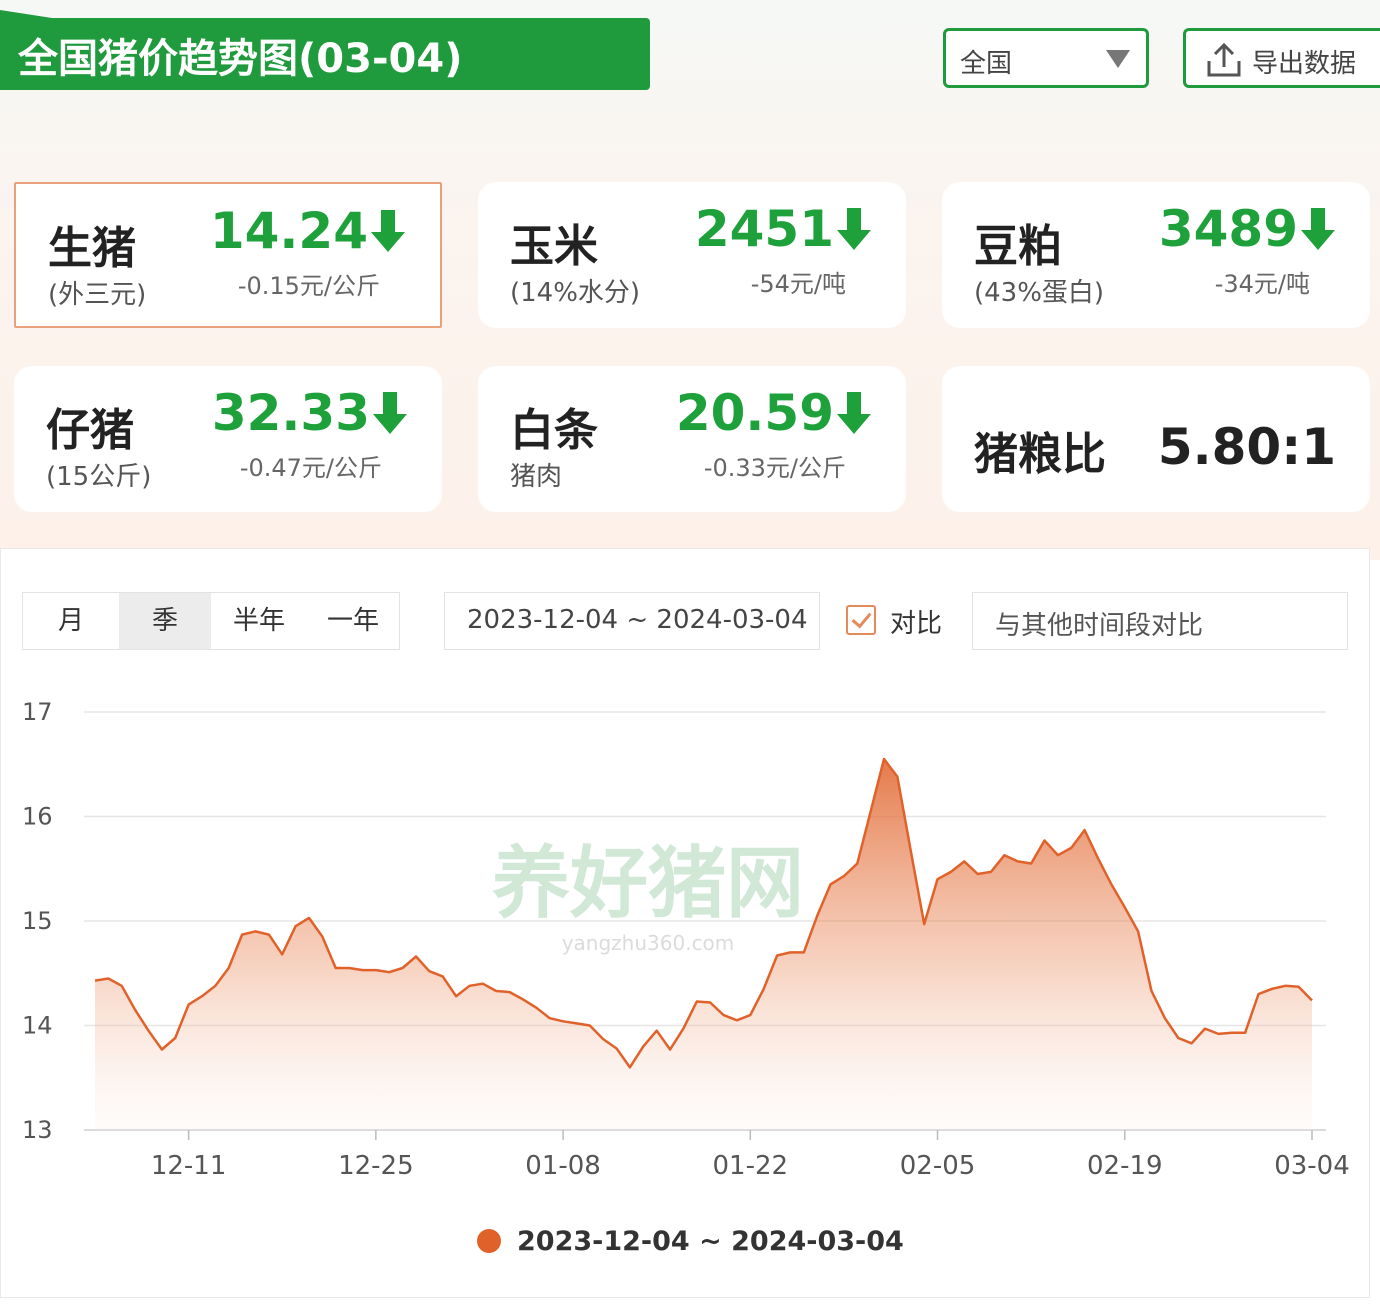 This screenshot has height=1304, width=1380. I want to click on card-name: 白条, so click(554, 430).